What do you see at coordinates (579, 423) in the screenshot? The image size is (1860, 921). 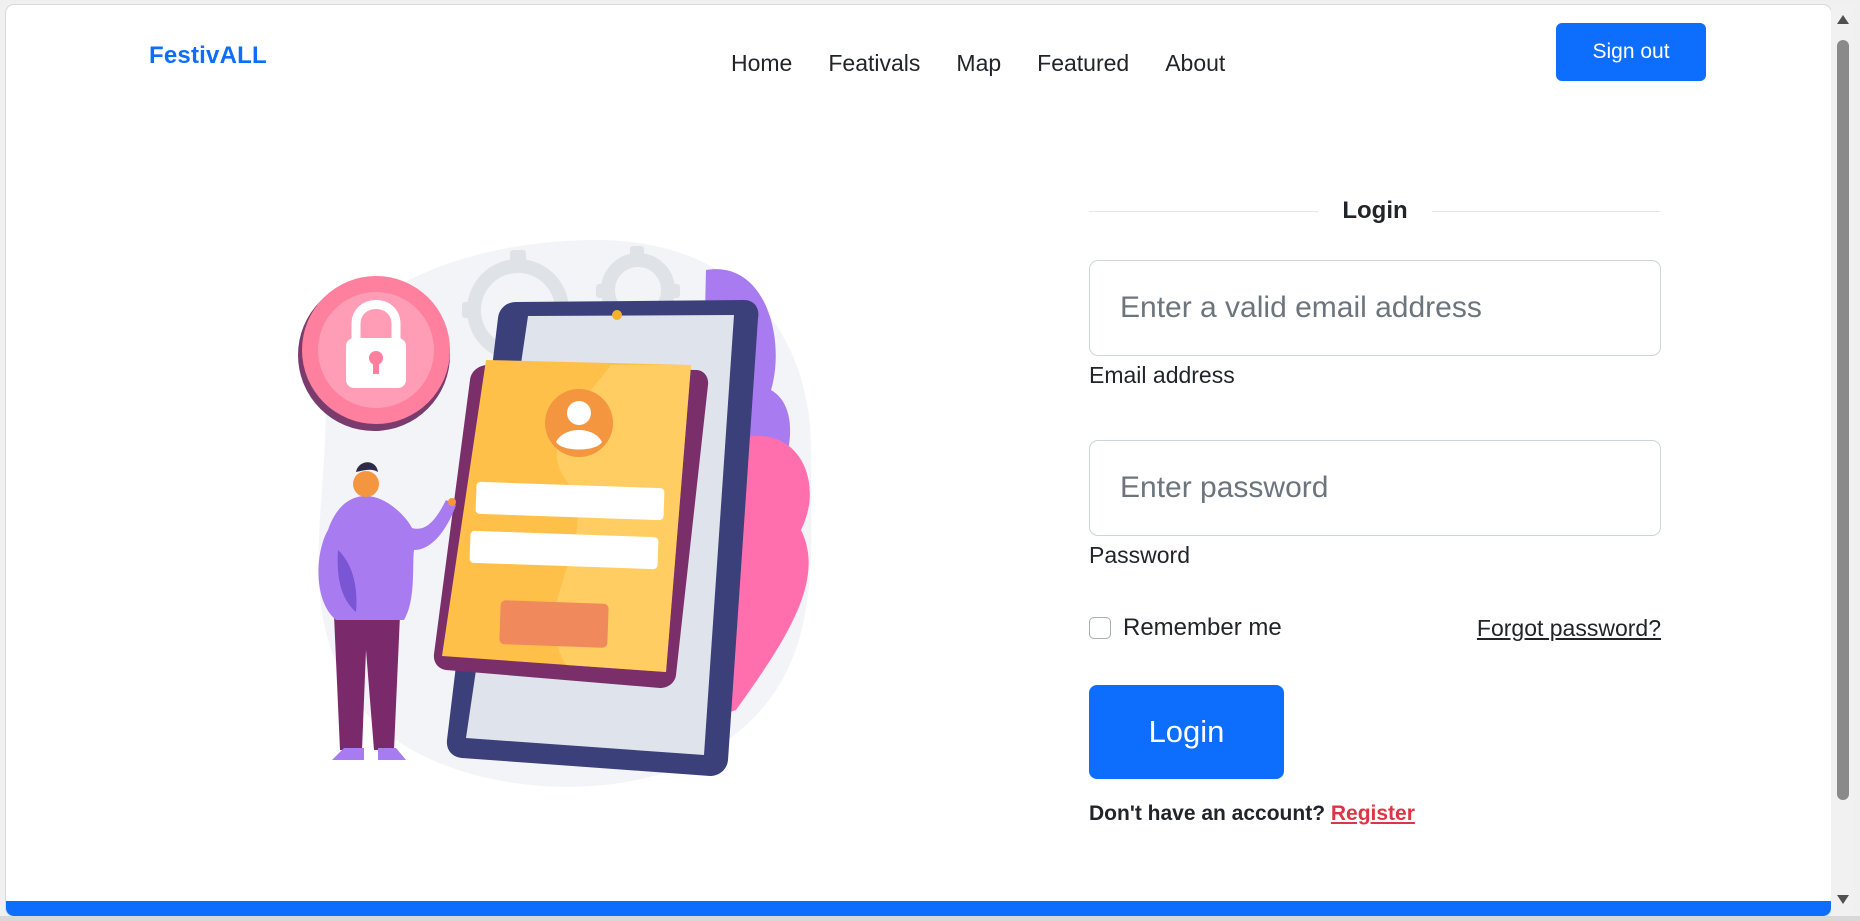 I see `user-avatar-icon` at bounding box center [579, 423].